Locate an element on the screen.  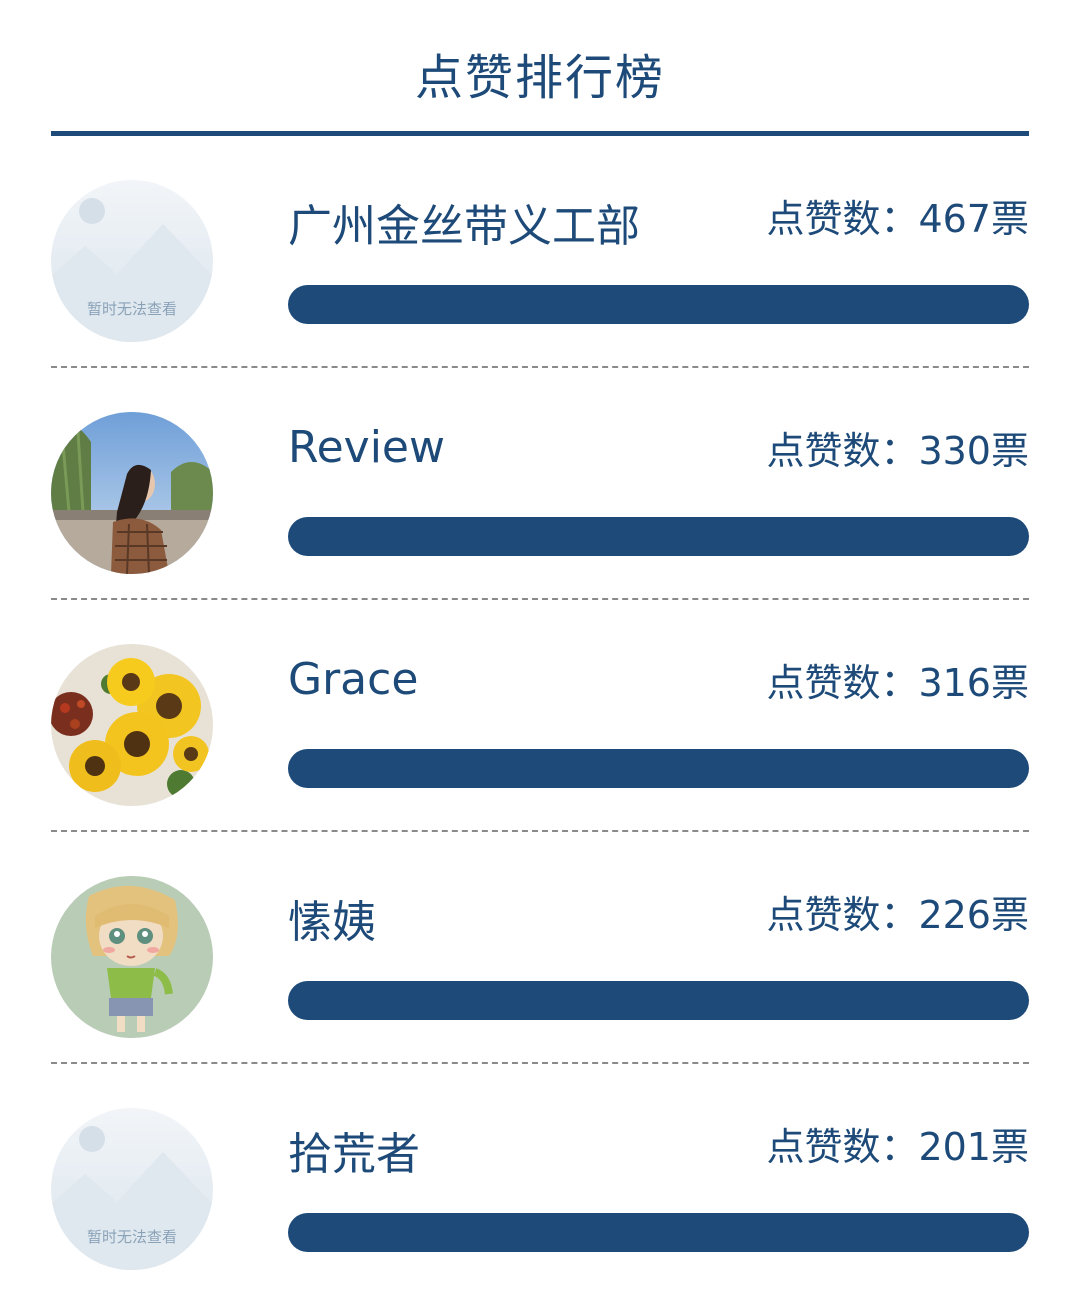
cartoon-drawing-avatar-icon is located at coordinates (132, 957).